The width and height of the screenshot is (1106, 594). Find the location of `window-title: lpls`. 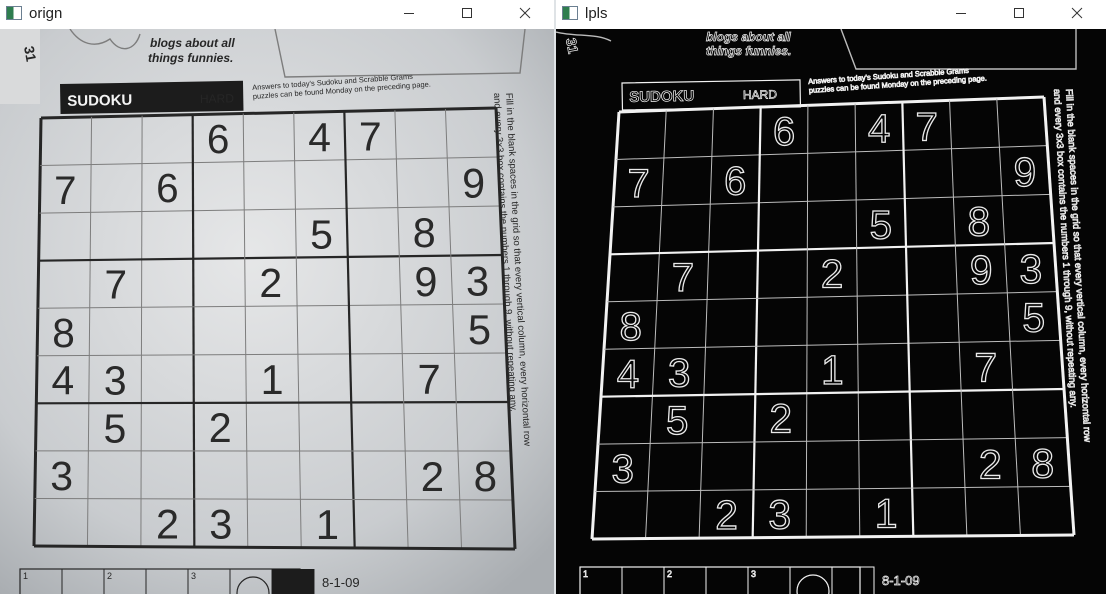

window-title: lpls is located at coordinates (596, 13).